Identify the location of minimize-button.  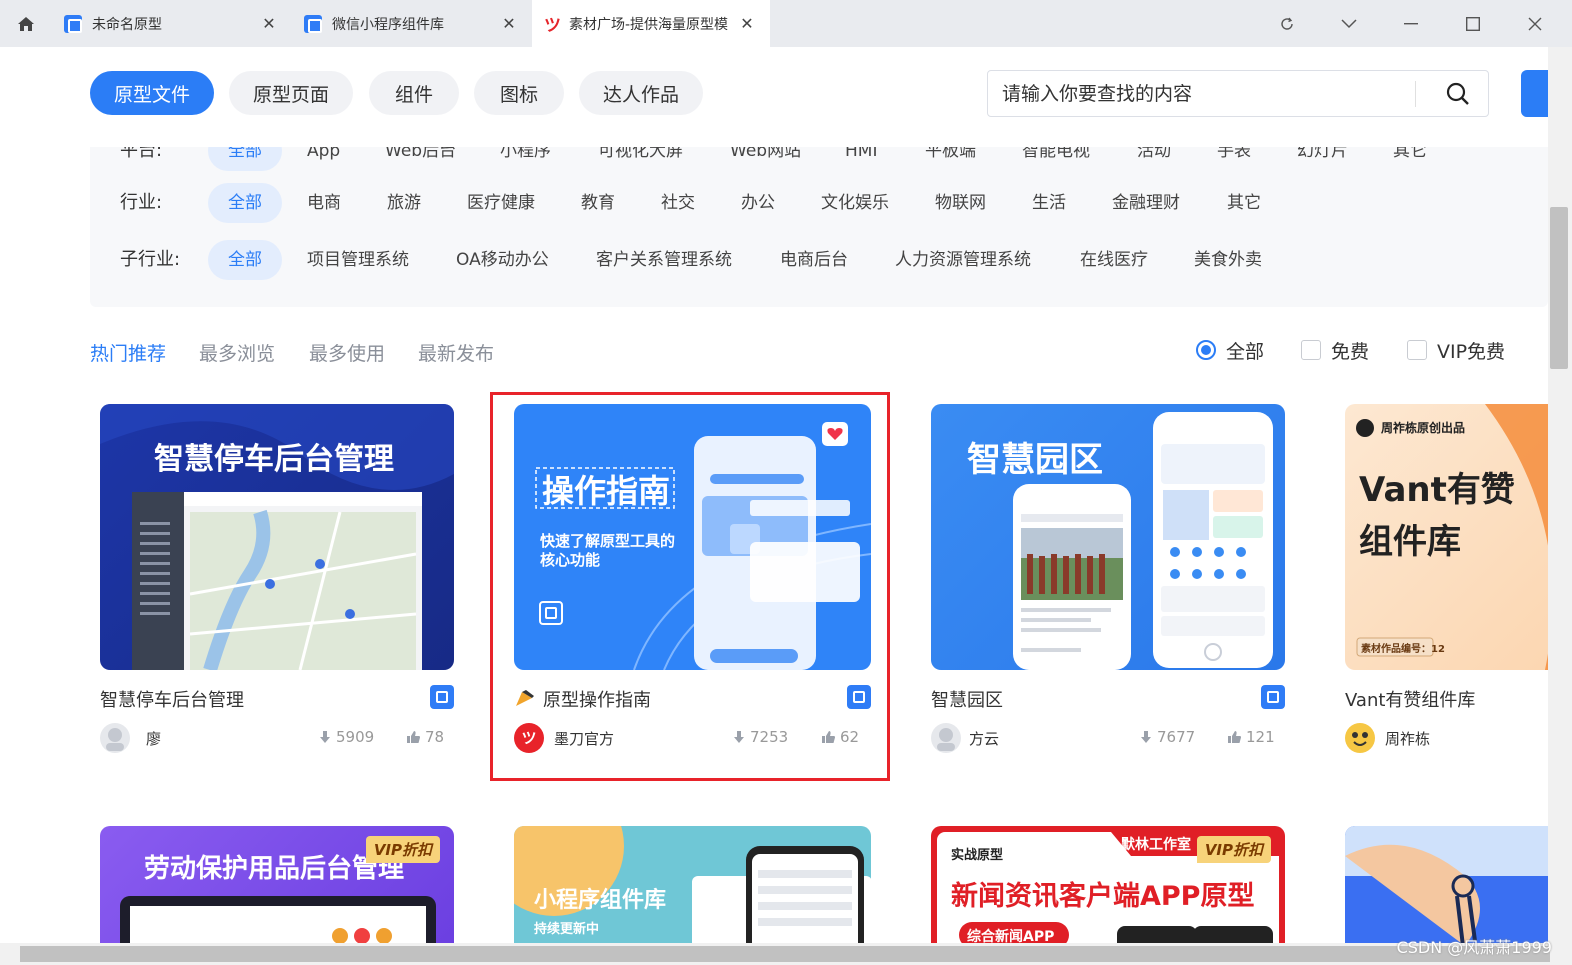
(1411, 23).